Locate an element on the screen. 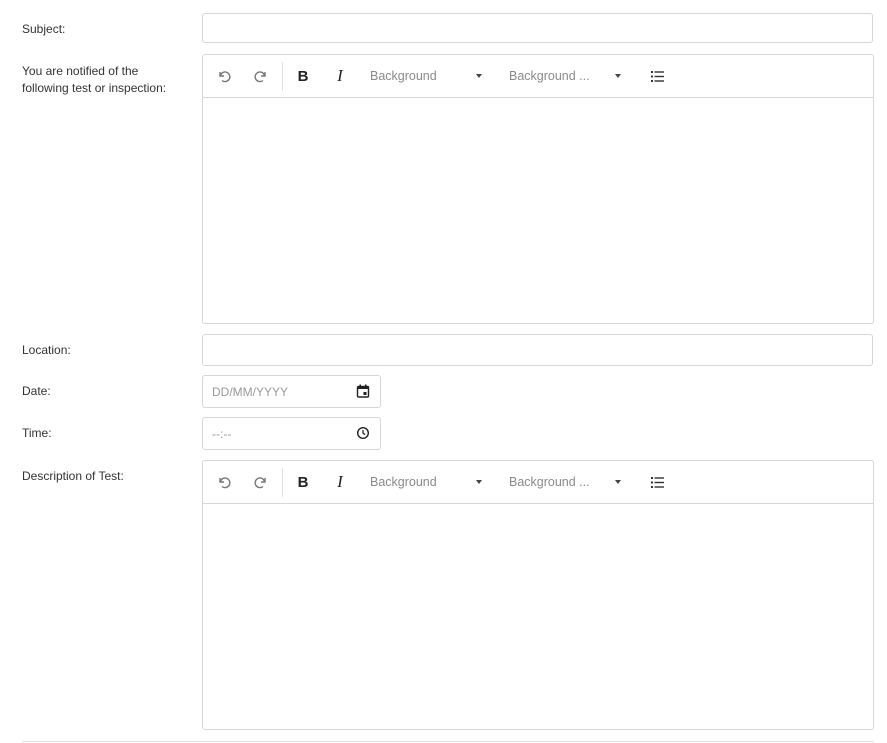  clock-icon is located at coordinates (363, 433).